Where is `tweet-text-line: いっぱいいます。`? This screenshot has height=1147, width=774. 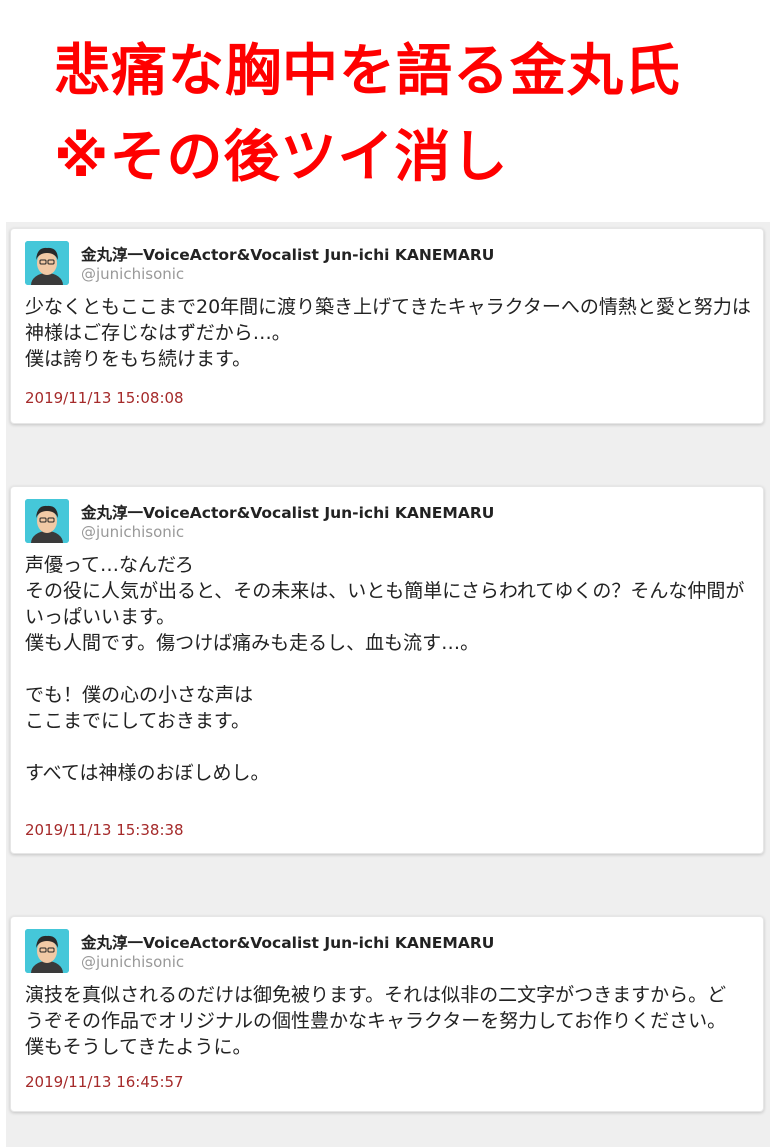 tweet-text-line: いっぱいいます。 is located at coordinates (100, 617).